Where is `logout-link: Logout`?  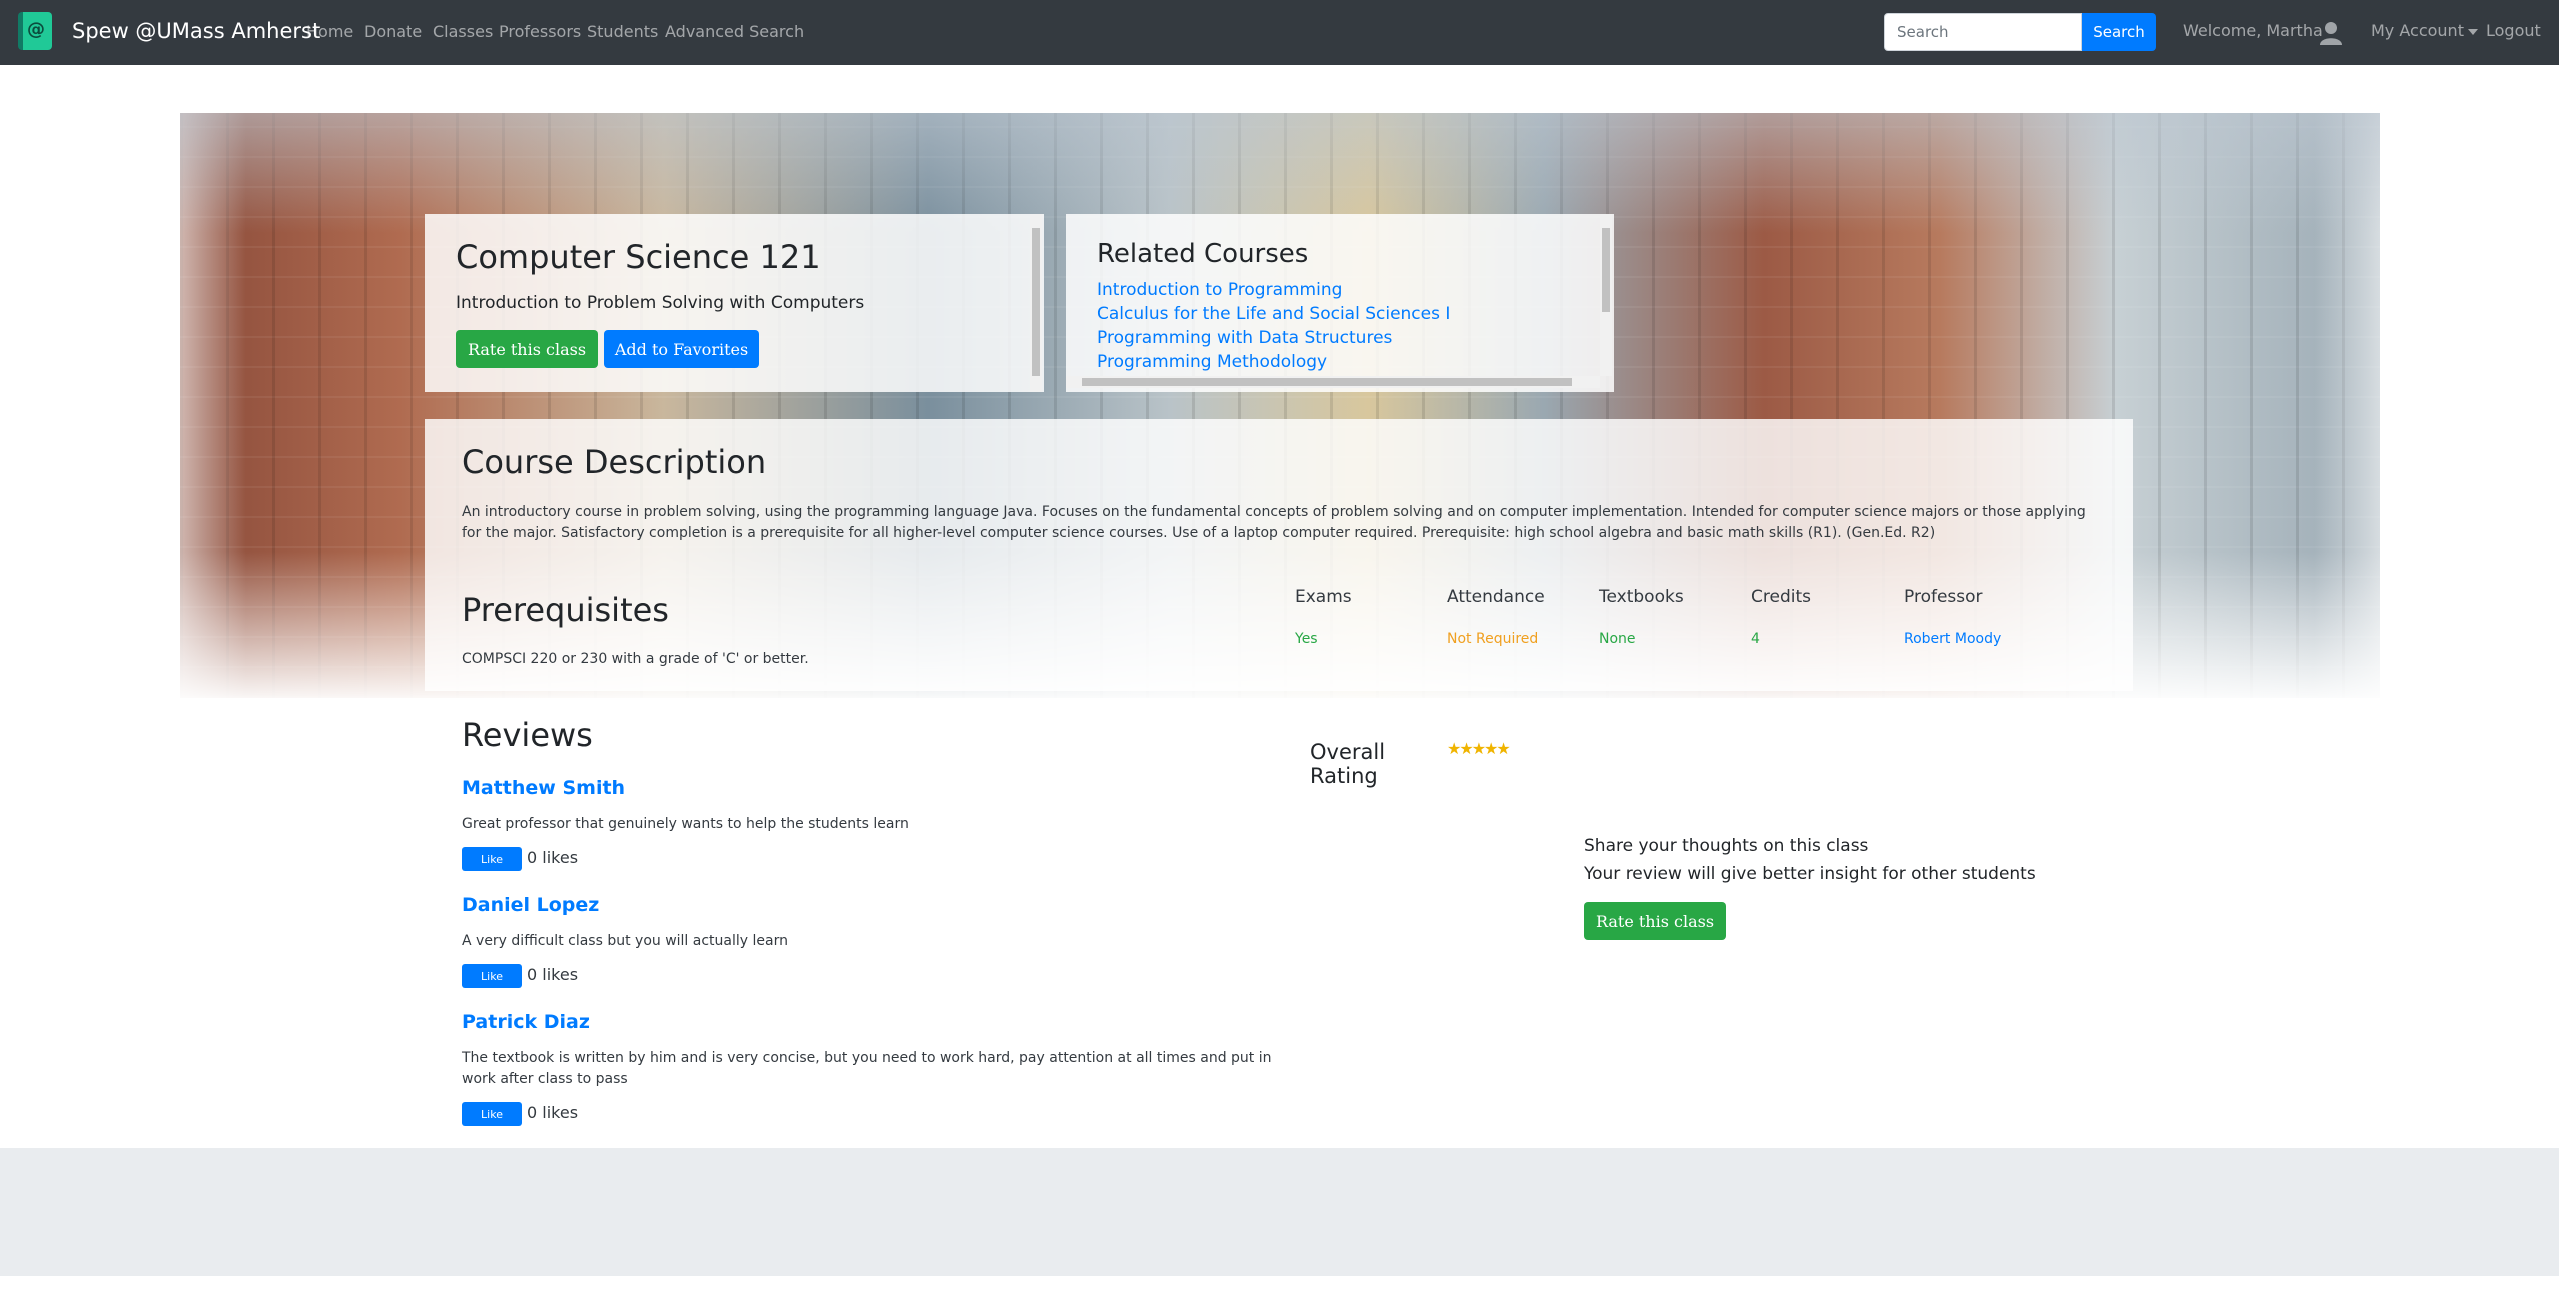 logout-link: Logout is located at coordinates (2513, 30).